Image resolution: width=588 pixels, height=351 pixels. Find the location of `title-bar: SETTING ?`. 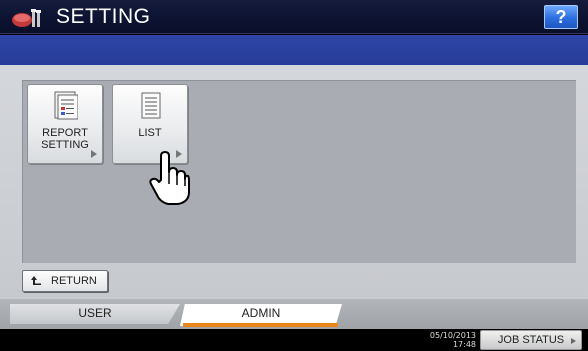

title-bar: SETTING ? is located at coordinates (294, 17).